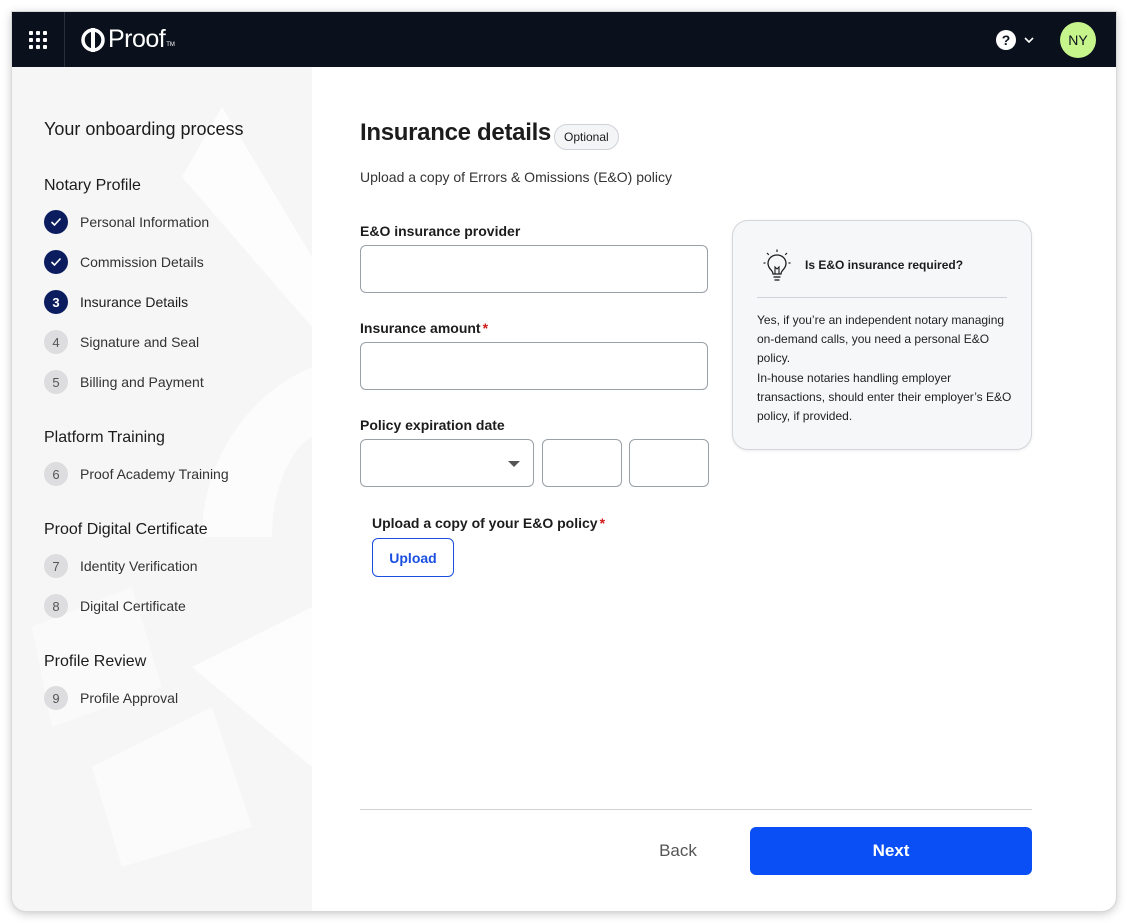  Describe the element at coordinates (420, 328) in the screenshot. I see `amount-label-text: Insurance amount` at that location.